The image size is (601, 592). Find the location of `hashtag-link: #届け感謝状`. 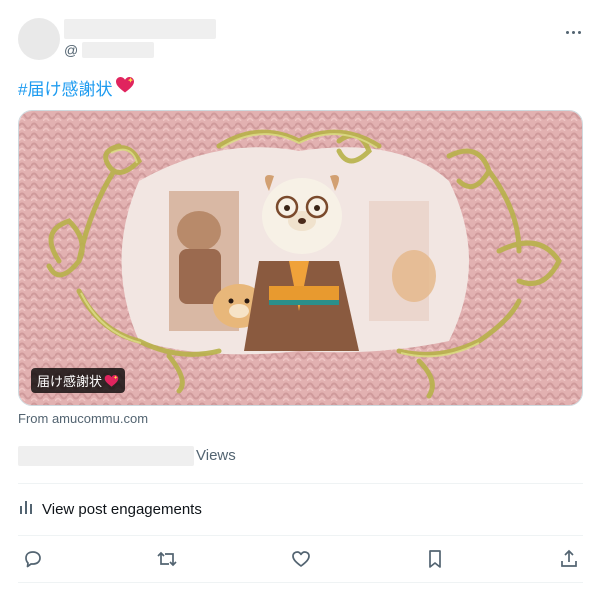

hashtag-link: #届け感謝状 is located at coordinates (76, 87).